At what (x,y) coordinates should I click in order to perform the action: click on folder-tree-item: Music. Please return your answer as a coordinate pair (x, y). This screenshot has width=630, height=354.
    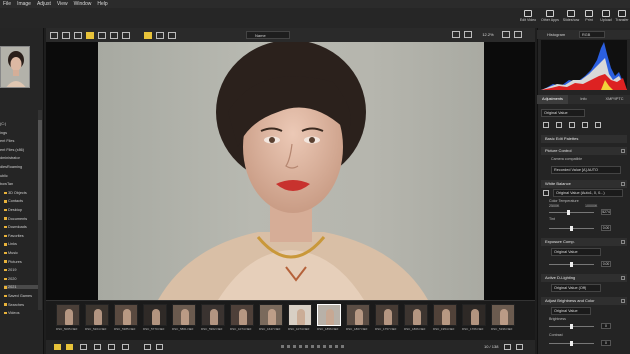
    Looking at the image, I should click on (23, 253).